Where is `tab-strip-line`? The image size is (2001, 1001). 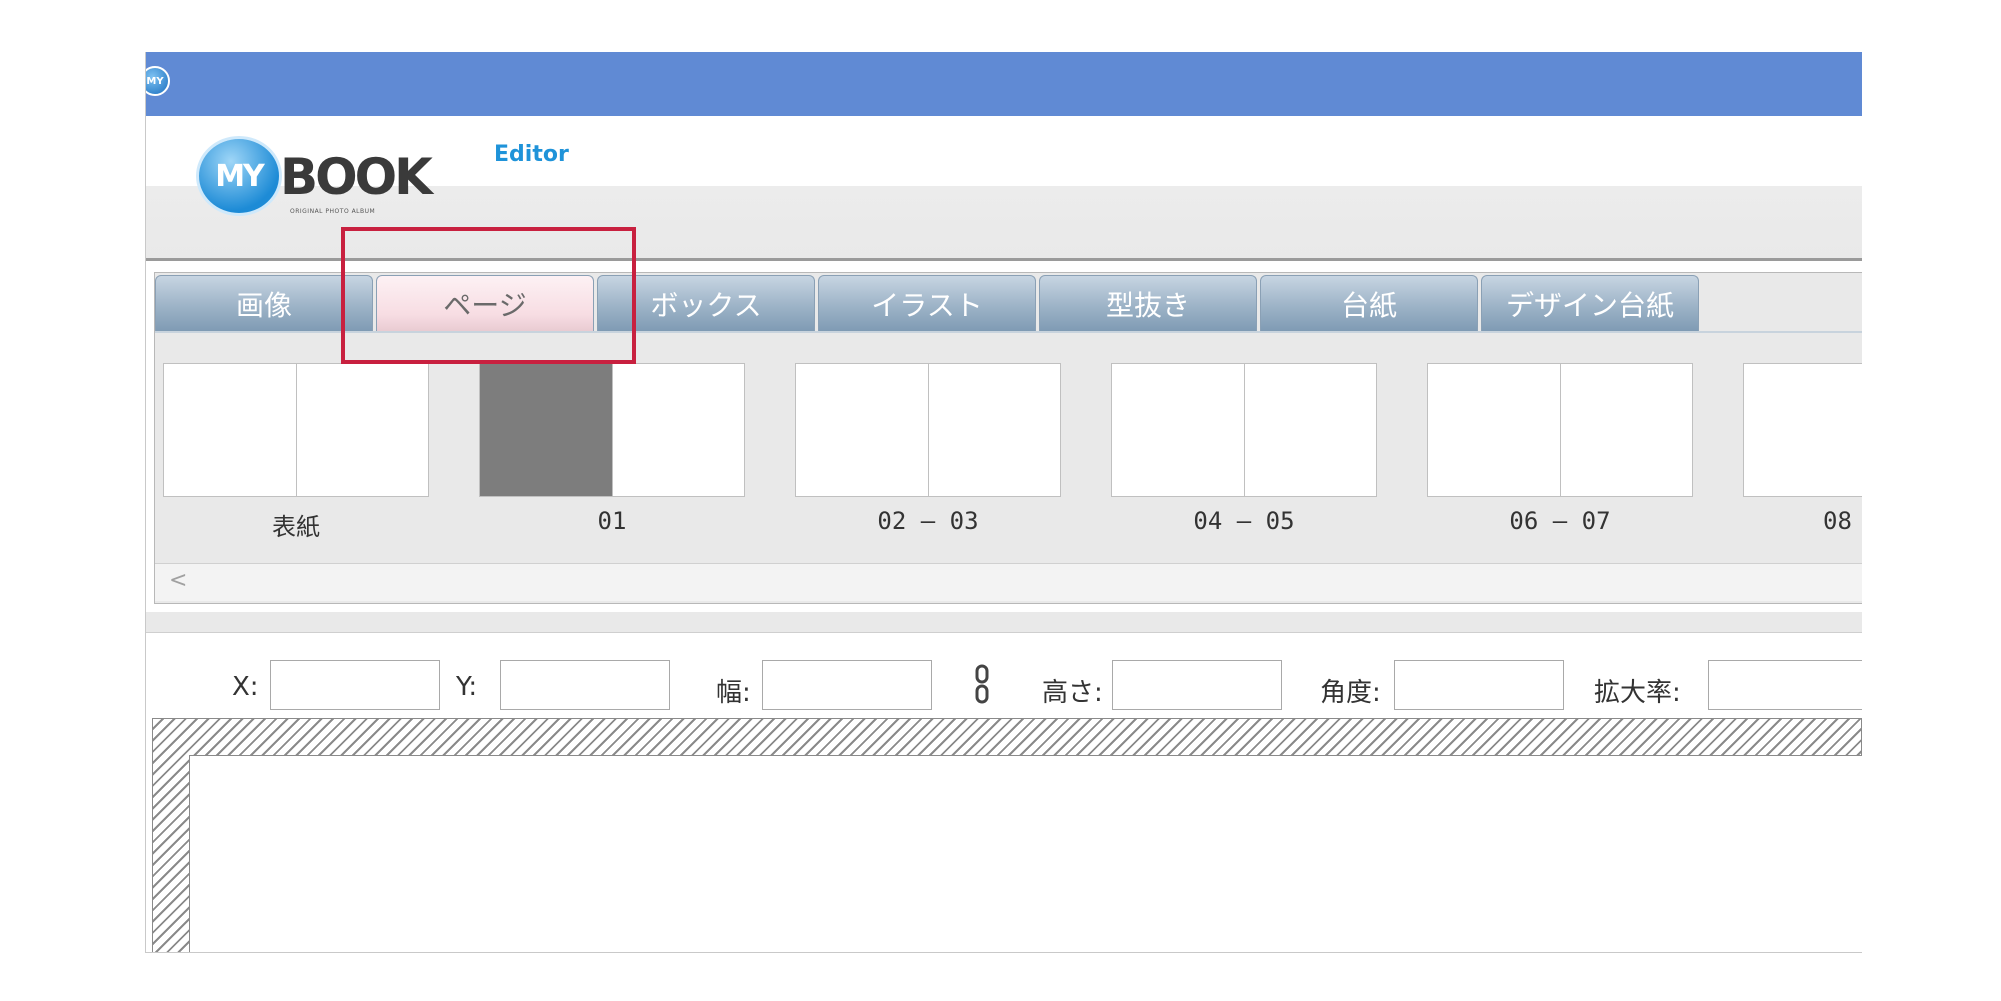 tab-strip-line is located at coordinates (1008, 332).